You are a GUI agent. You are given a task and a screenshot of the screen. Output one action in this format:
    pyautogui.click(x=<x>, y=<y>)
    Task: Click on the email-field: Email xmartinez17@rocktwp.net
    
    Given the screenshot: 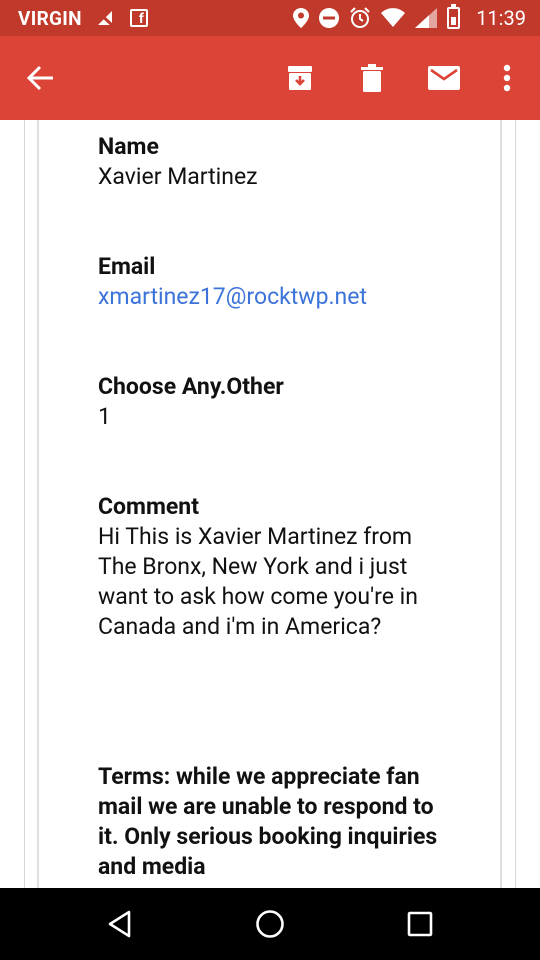 What is the action you would take?
    pyautogui.click(x=278, y=282)
    